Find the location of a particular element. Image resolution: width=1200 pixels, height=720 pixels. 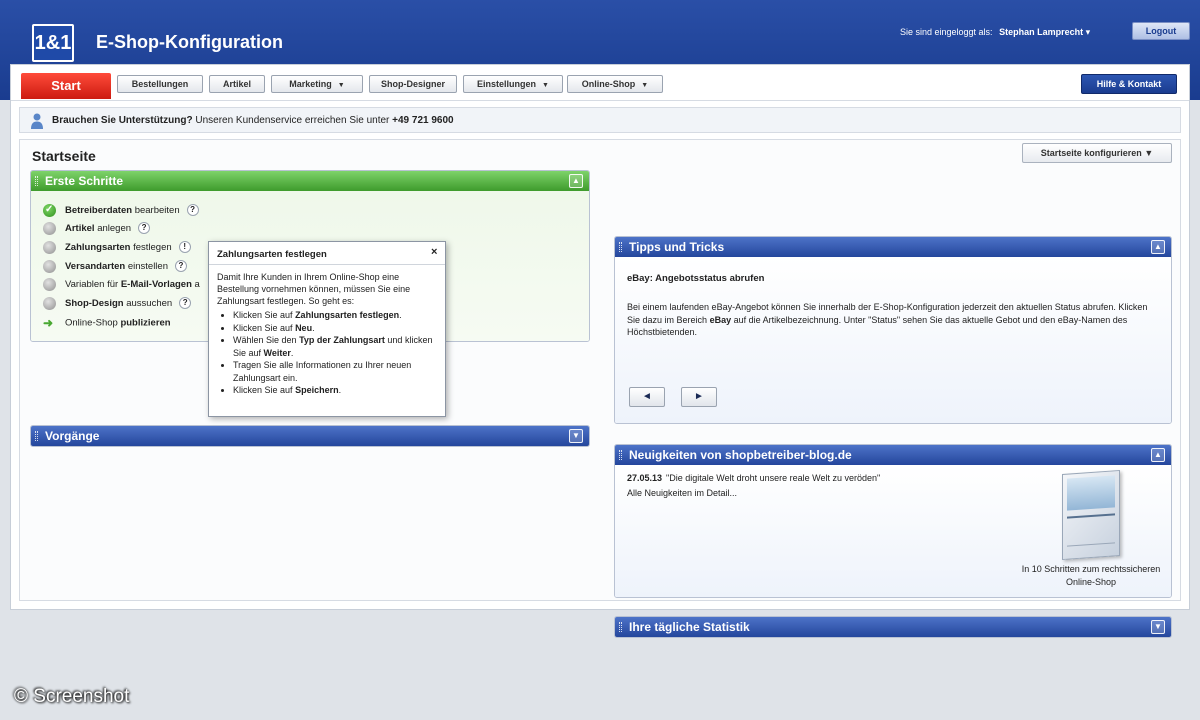

panel-header: Tipps und Tricks ▲ is located at coordinates (893, 247).